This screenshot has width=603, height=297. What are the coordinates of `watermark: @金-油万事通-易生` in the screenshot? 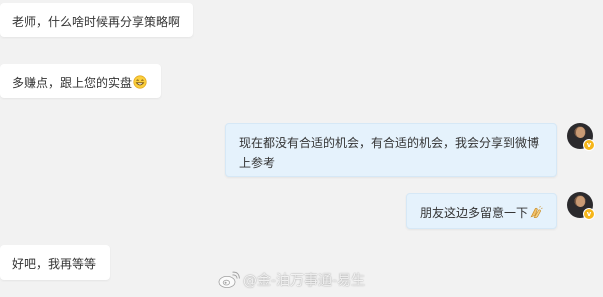 It's located at (291, 280).